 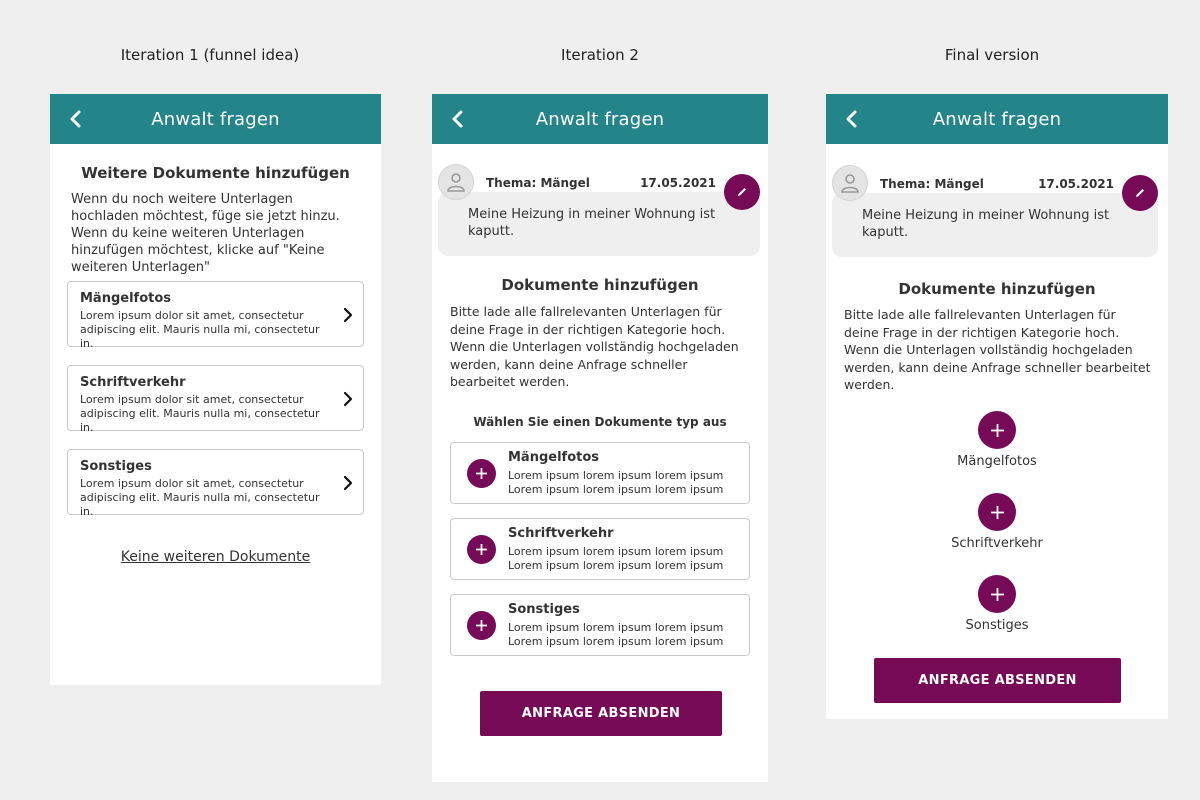 What do you see at coordinates (997, 543) in the screenshot?
I see `add-item-label: Schriftverkehr` at bounding box center [997, 543].